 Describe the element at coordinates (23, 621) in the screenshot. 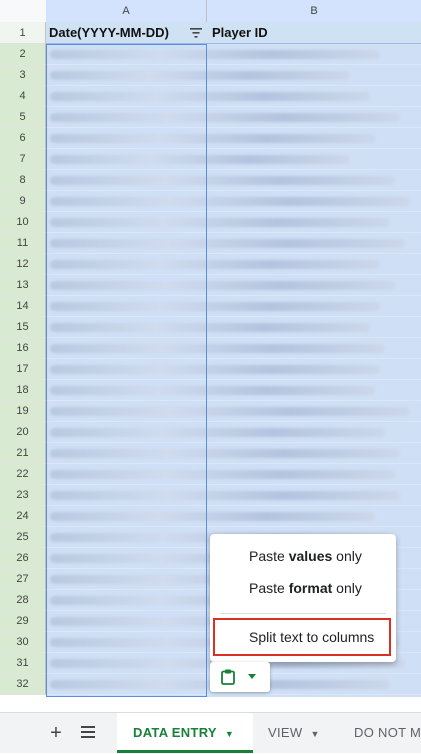

I see `row-number: 29` at that location.